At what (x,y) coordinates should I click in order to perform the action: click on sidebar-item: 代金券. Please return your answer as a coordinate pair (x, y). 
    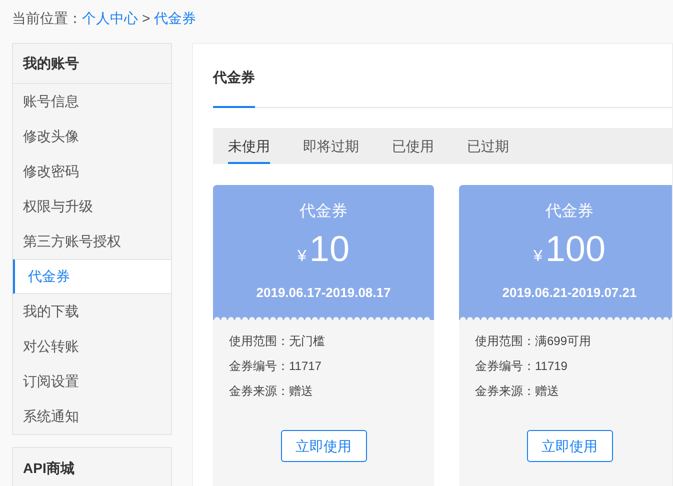
    Looking at the image, I should click on (92, 276).